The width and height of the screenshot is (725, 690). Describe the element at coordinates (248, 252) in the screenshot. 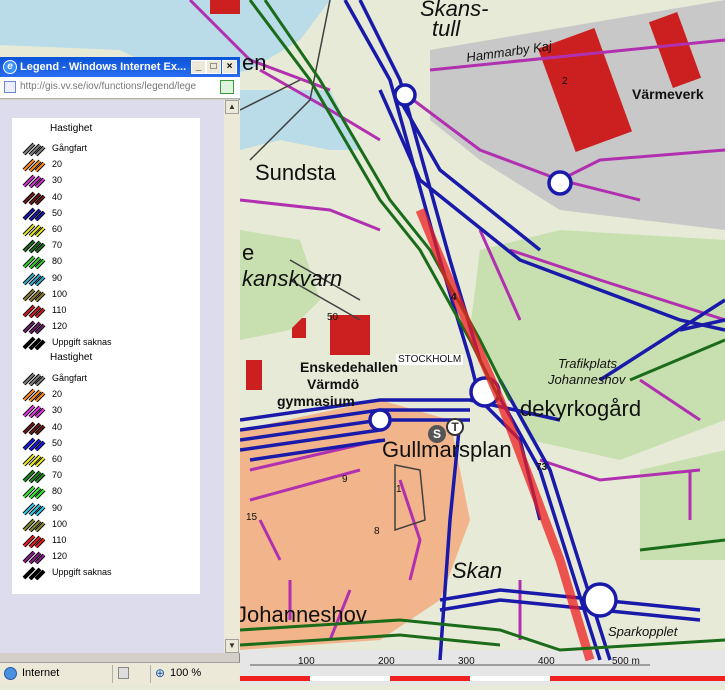

I see `map-label-e: e` at that location.